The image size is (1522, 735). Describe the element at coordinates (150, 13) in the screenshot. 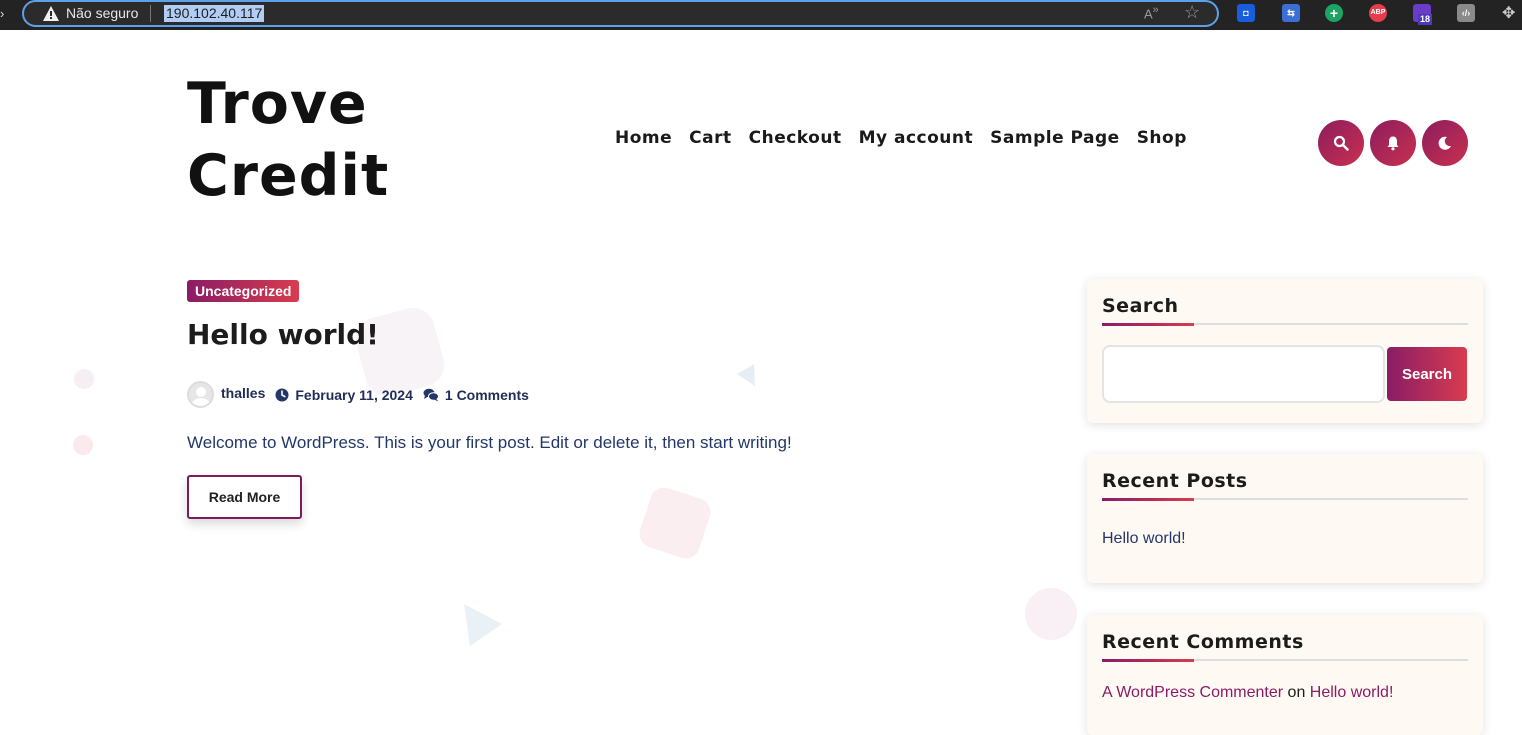

I see `address-separator` at that location.